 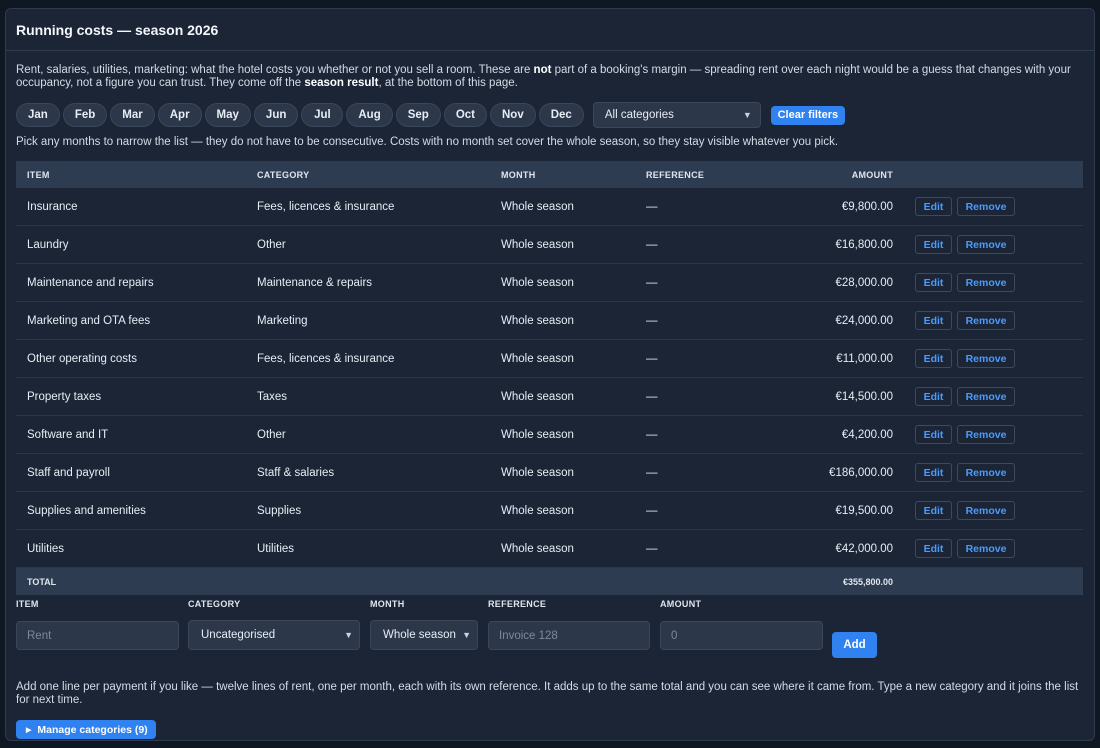 I want to click on cell-category: Marketing, so click(x=282, y=320).